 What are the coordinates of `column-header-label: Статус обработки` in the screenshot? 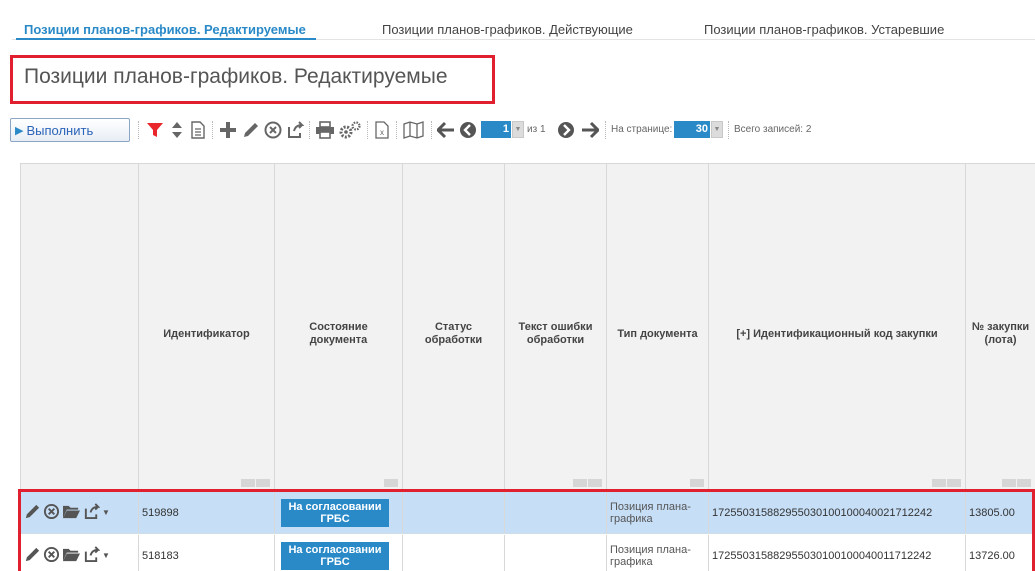 It's located at (453, 333).